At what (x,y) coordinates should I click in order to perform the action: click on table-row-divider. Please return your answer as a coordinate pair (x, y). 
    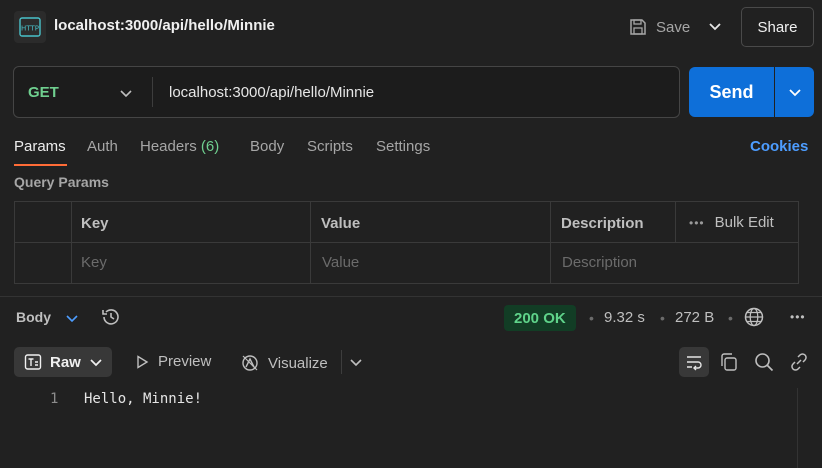
    Looking at the image, I should click on (406, 242).